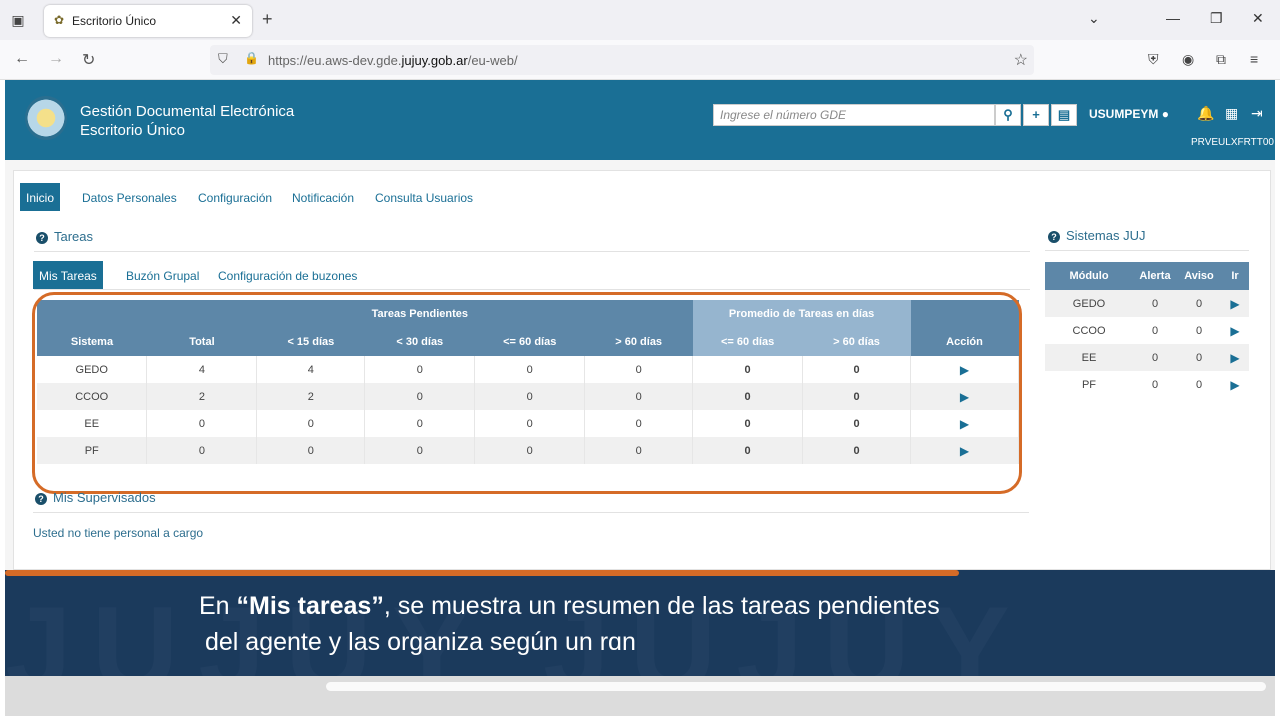  What do you see at coordinates (1258, 18) in the screenshot?
I see `close-window-icon: ✕` at bounding box center [1258, 18].